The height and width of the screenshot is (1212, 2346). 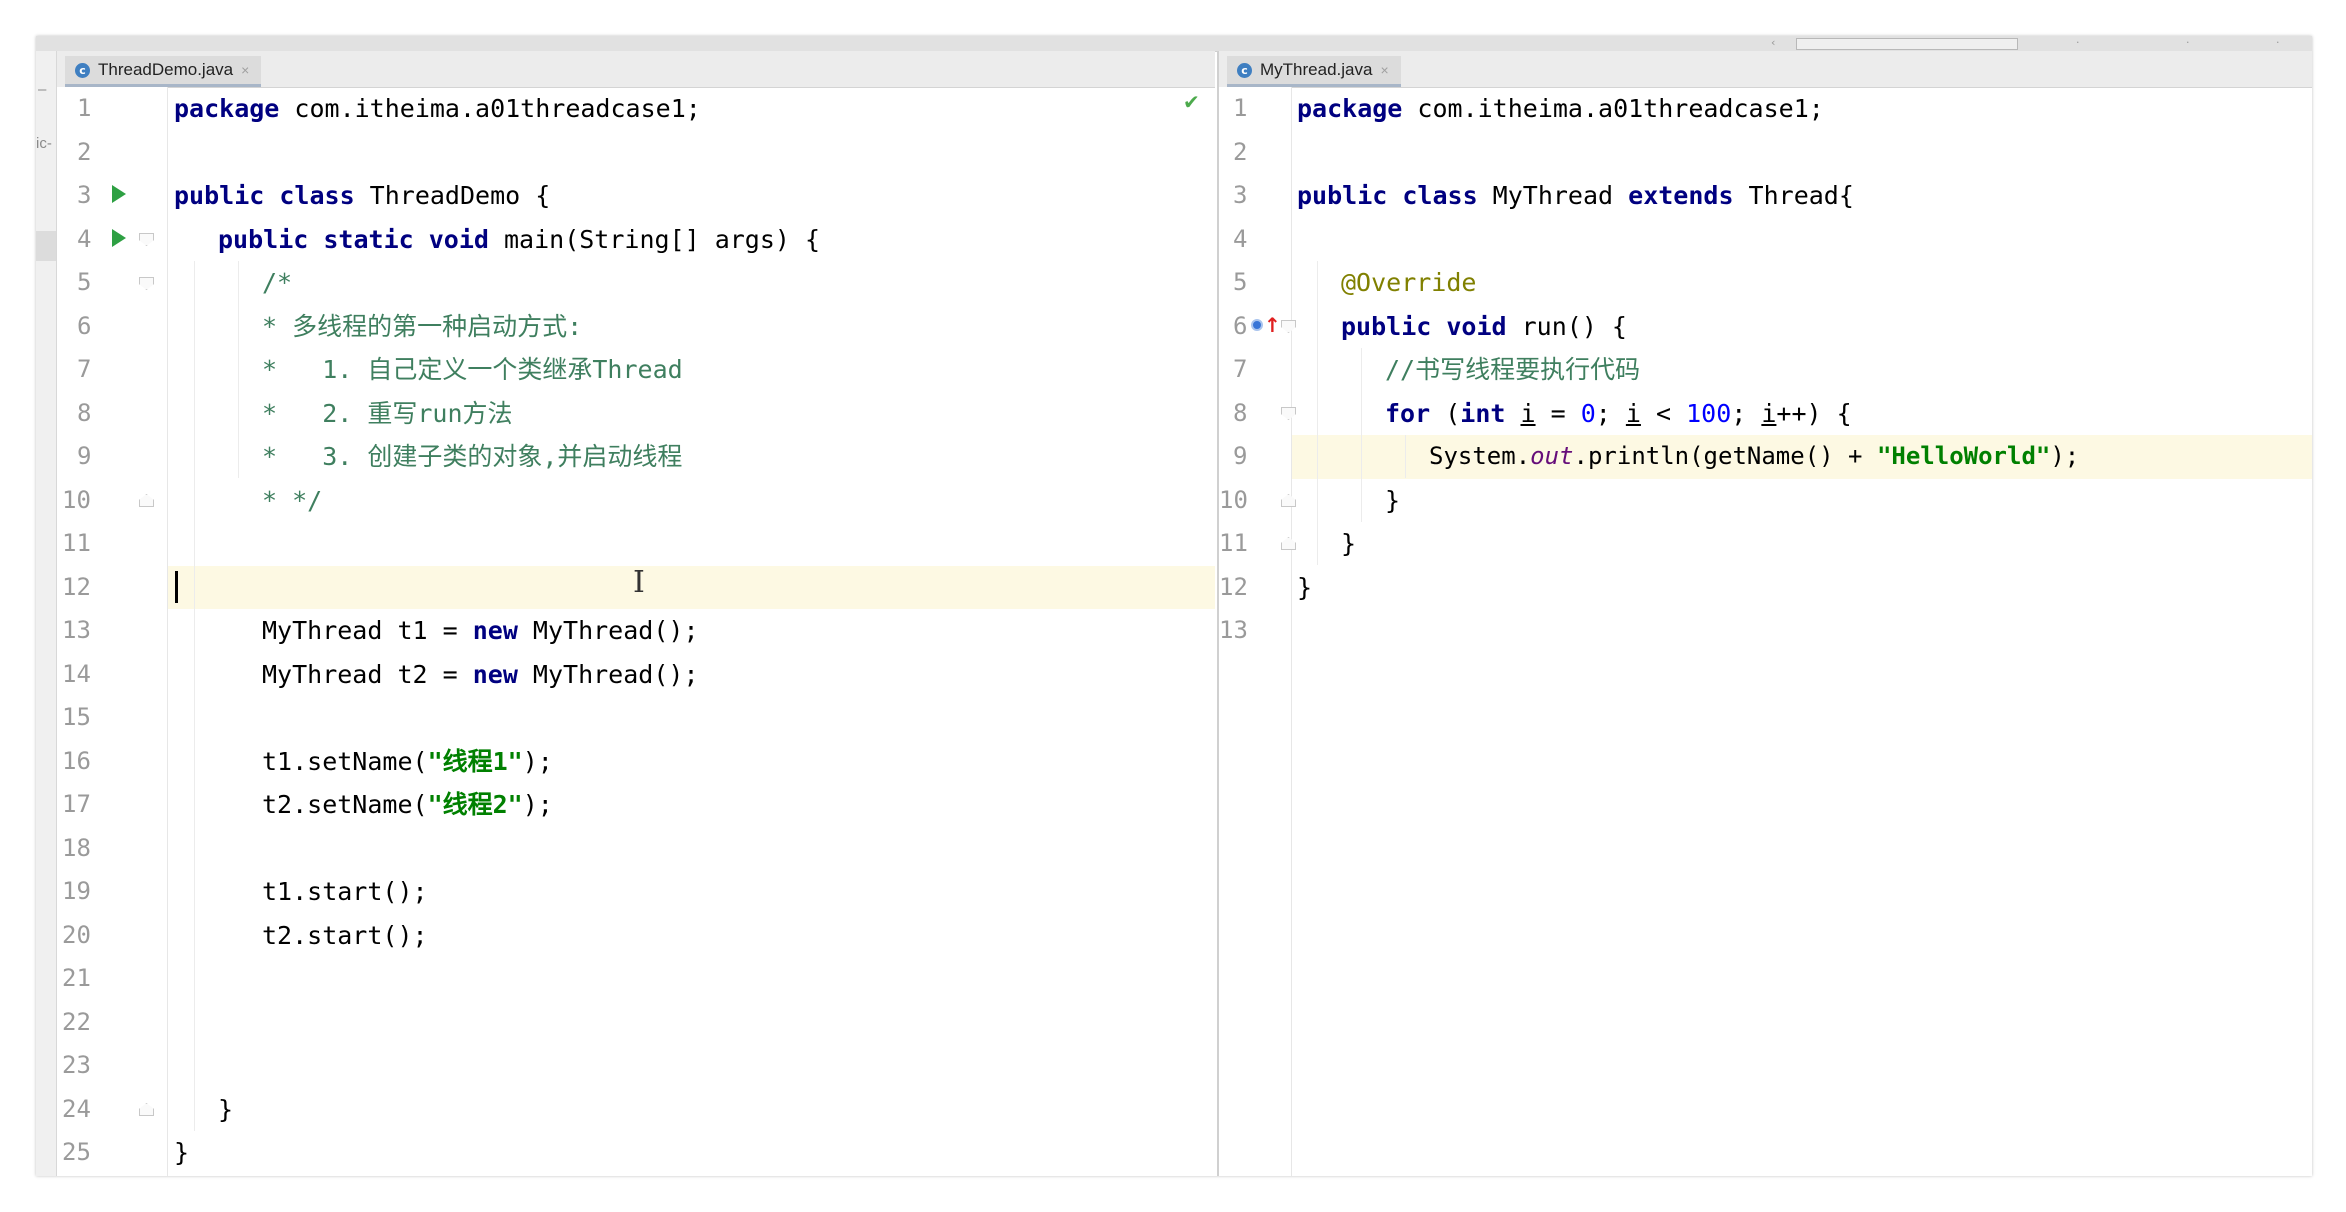 What do you see at coordinates (1480, 456) in the screenshot?
I see `code-token: System.` at bounding box center [1480, 456].